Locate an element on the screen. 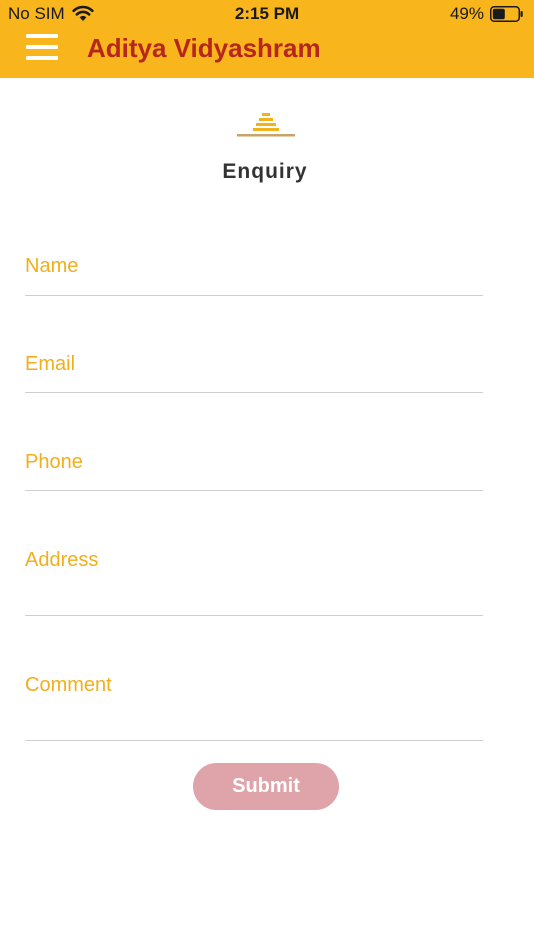 Image resolution: width=534 pixels, height=950 pixels. battery-percent: 49% is located at coordinates (466, 13).